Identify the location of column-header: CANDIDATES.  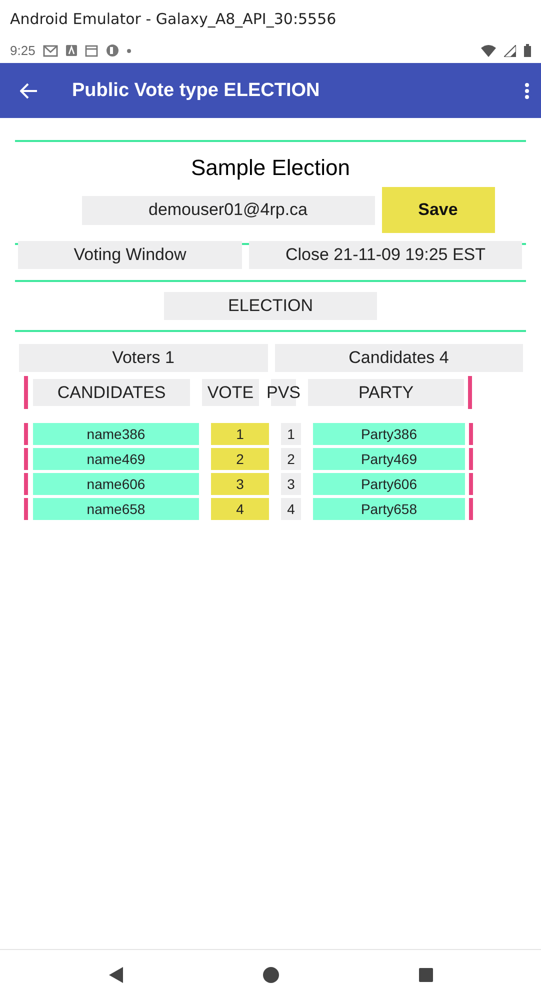
(111, 392).